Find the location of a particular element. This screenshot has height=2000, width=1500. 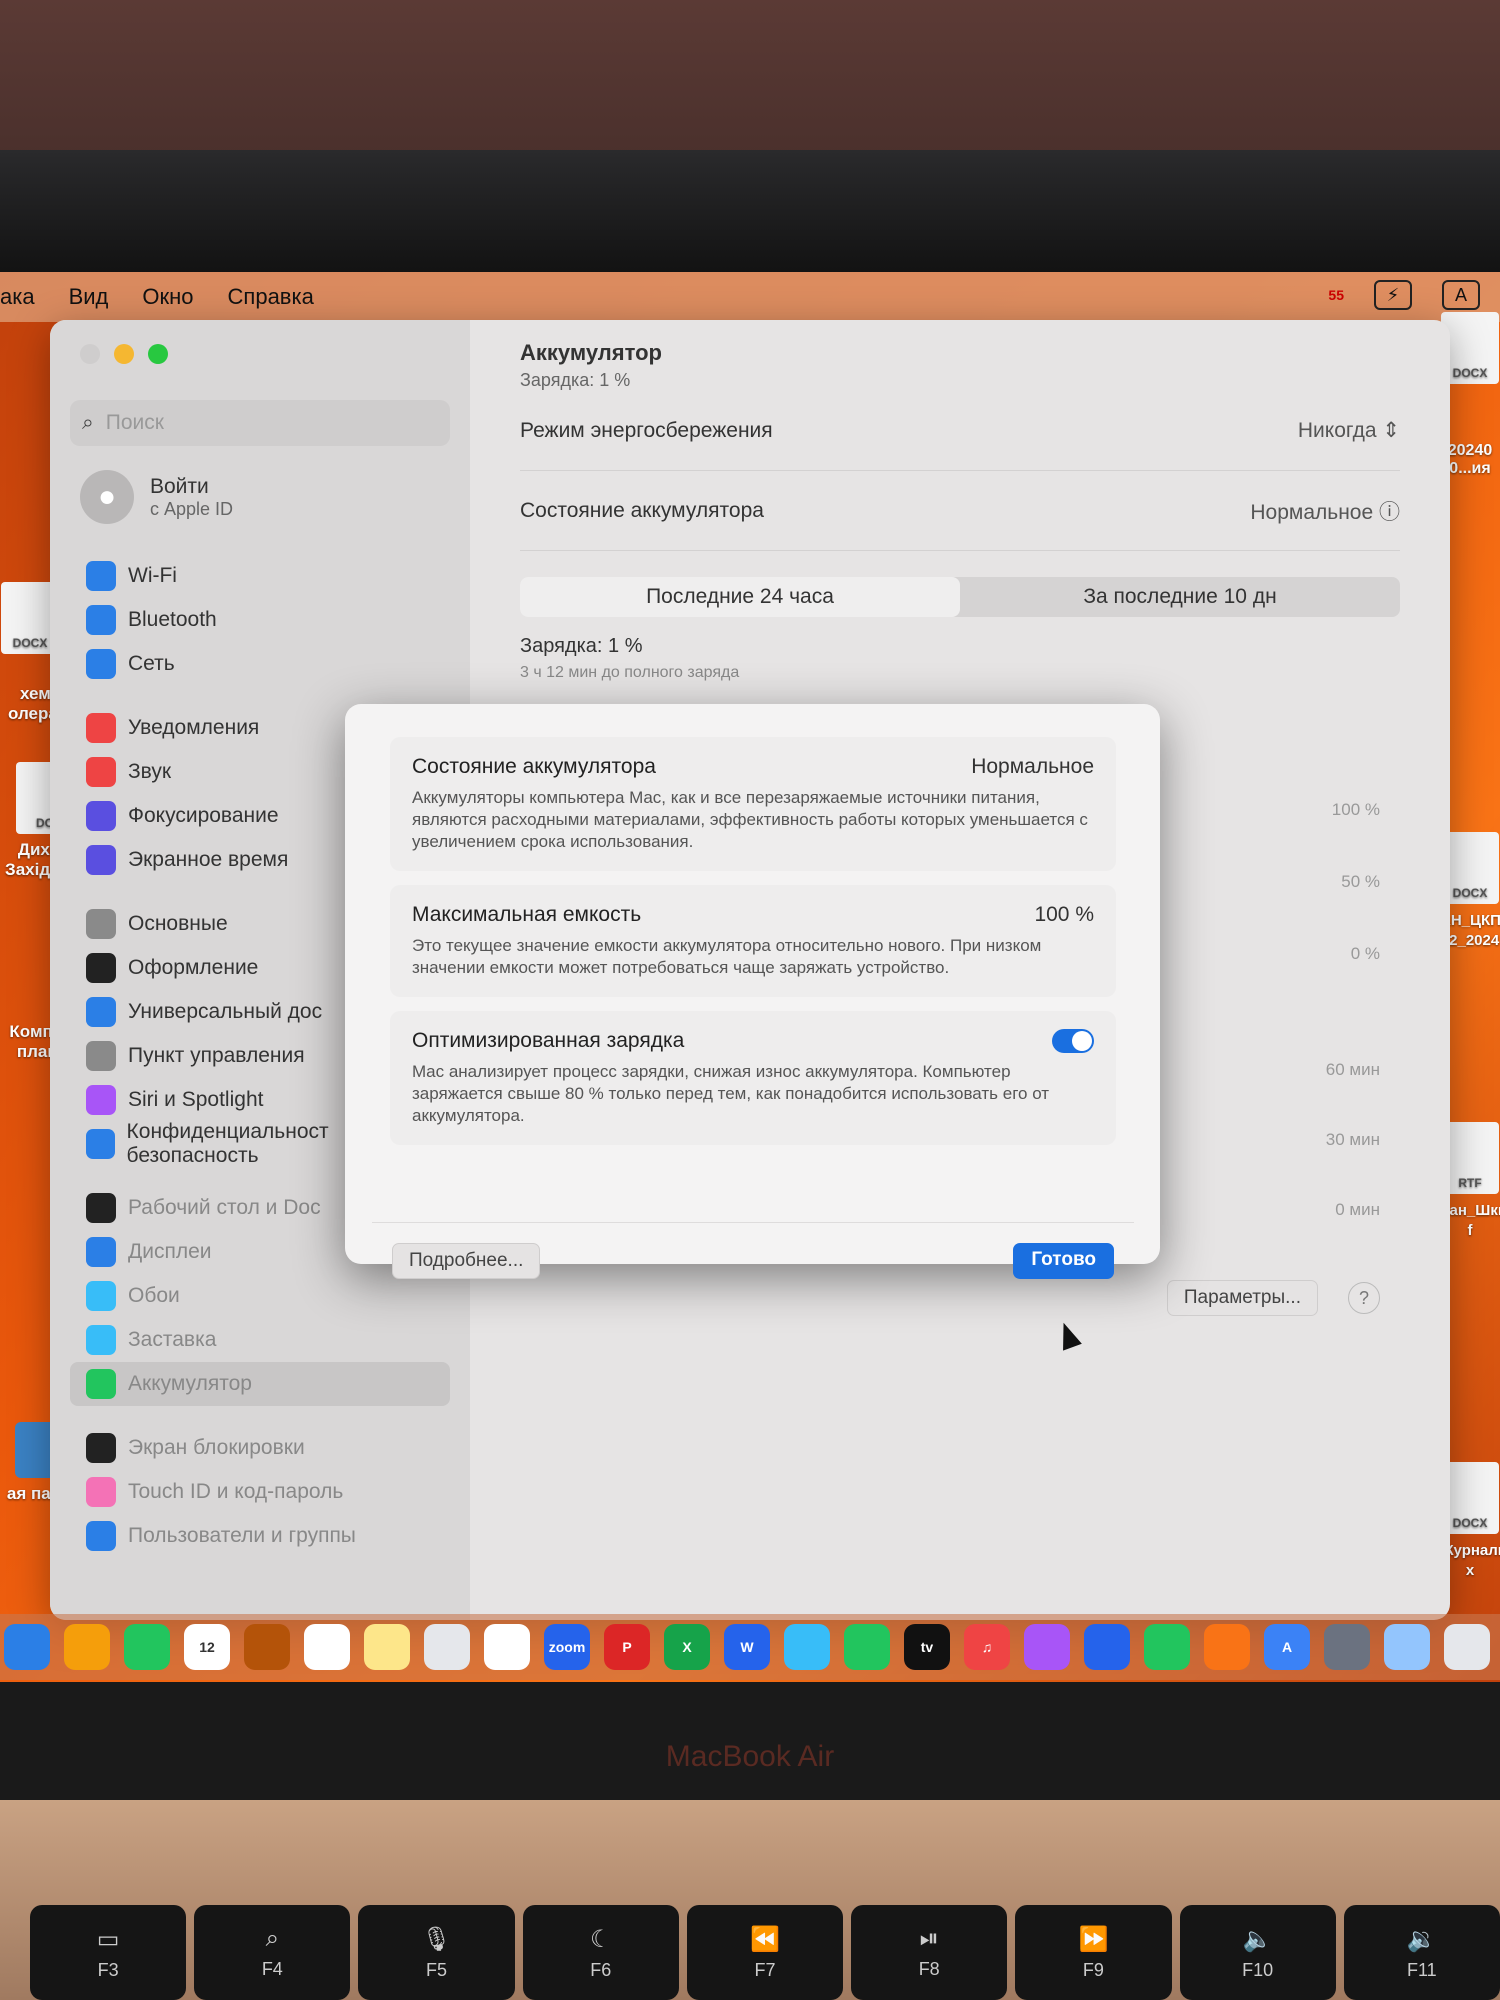

axis-label-0min: 0 мин is located at coordinates (1357, 1209).